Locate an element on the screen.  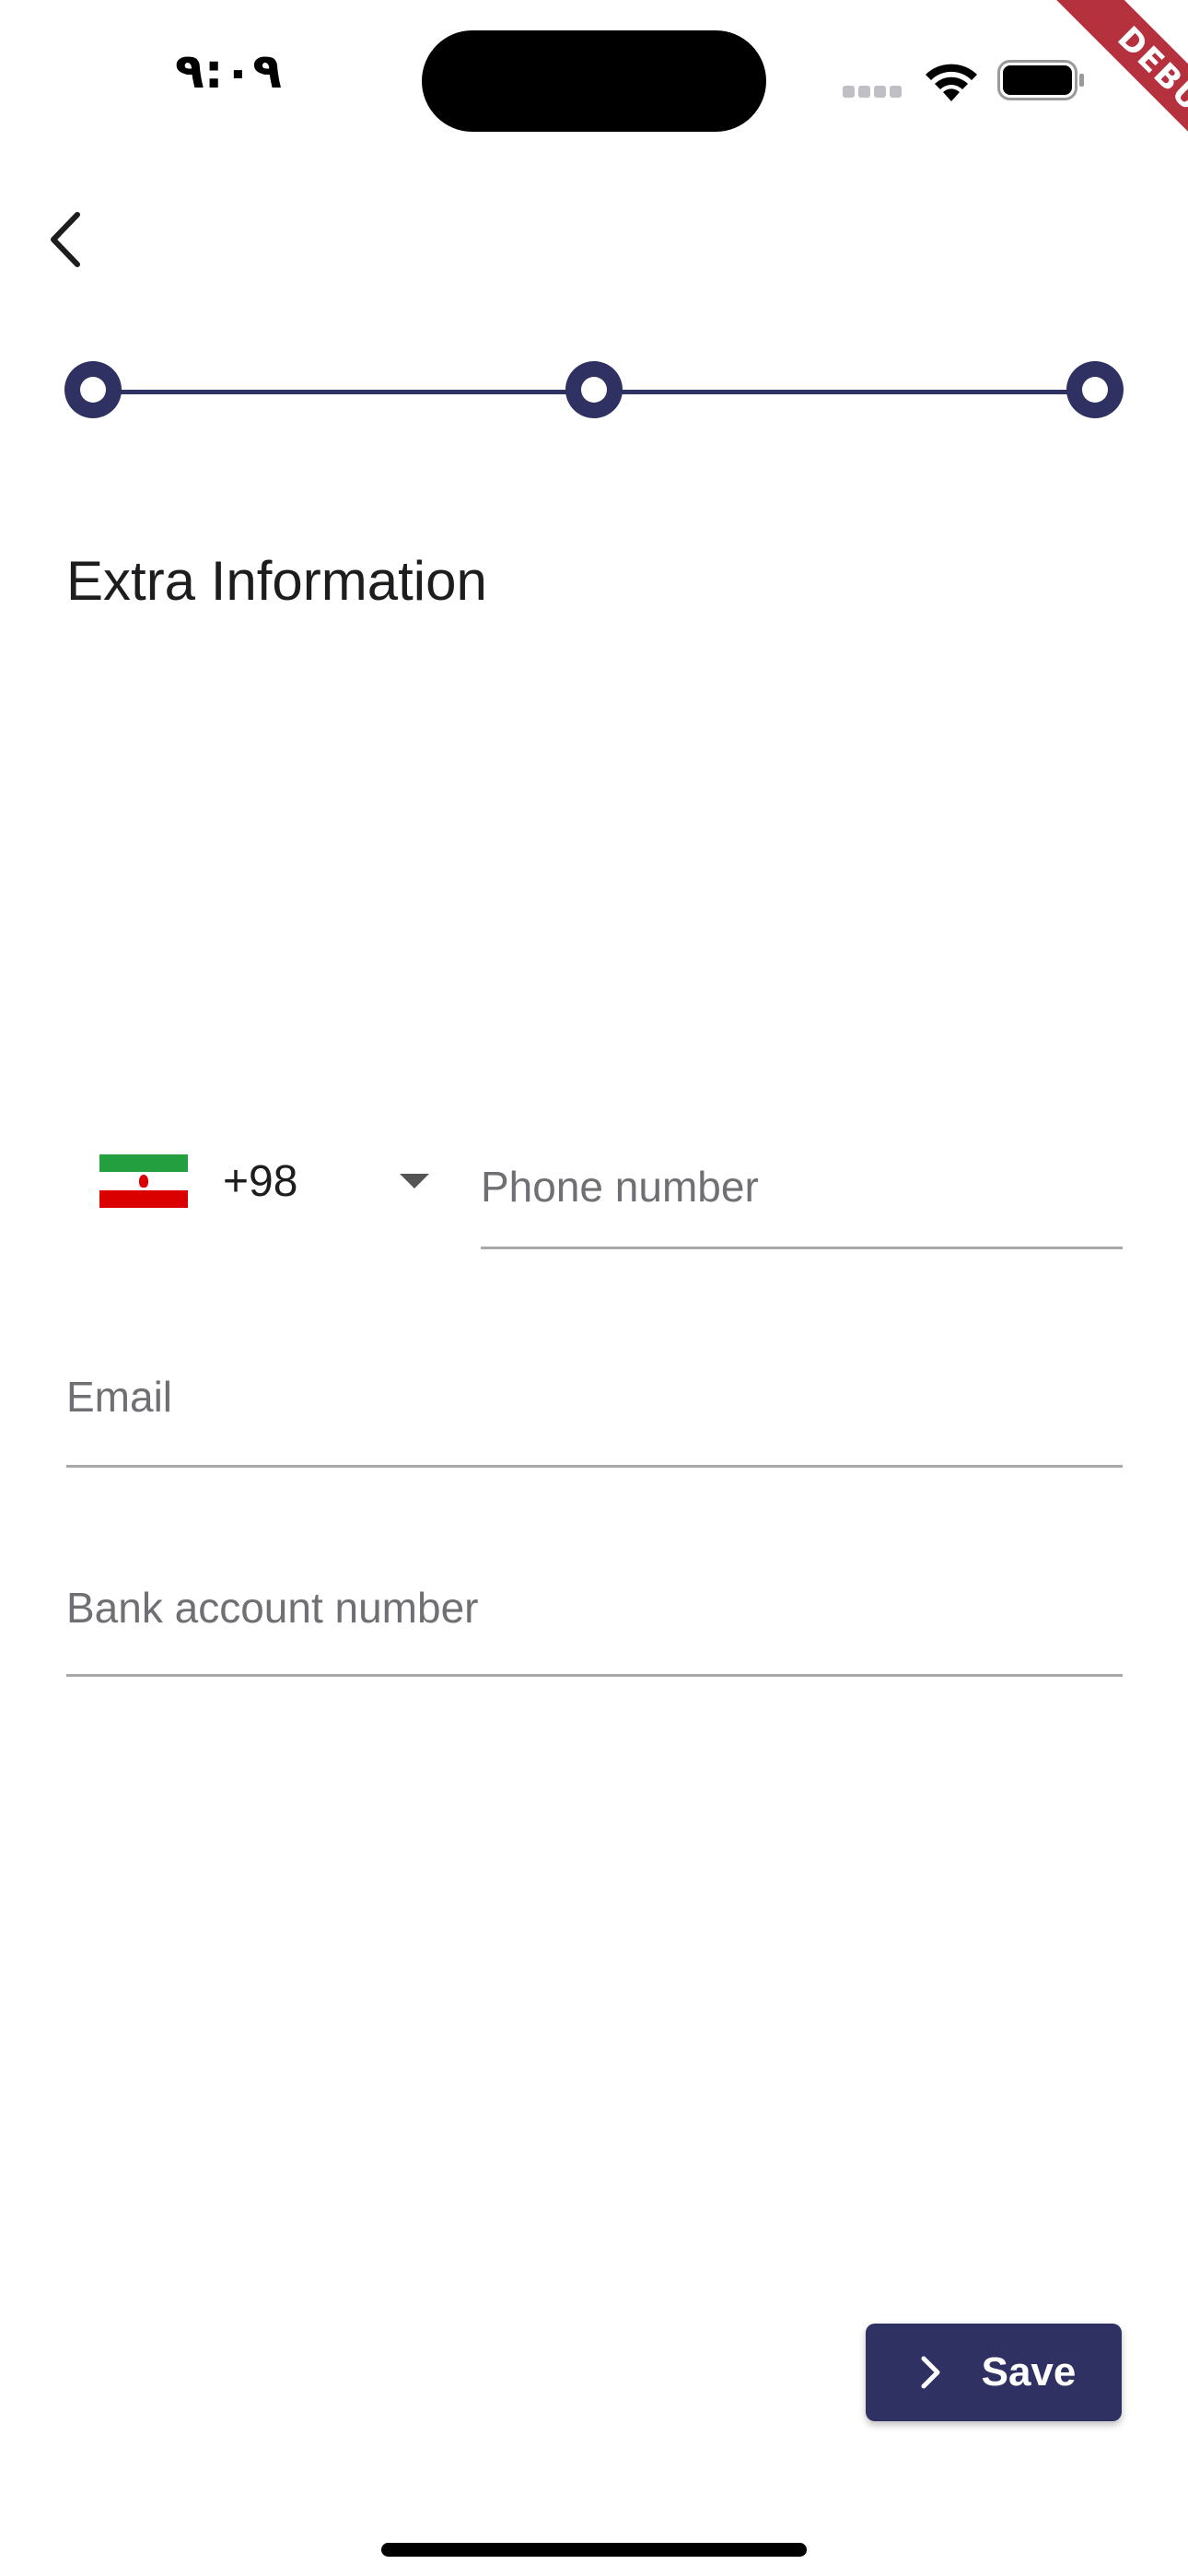
page-title: Extra Information is located at coordinates (276, 581).